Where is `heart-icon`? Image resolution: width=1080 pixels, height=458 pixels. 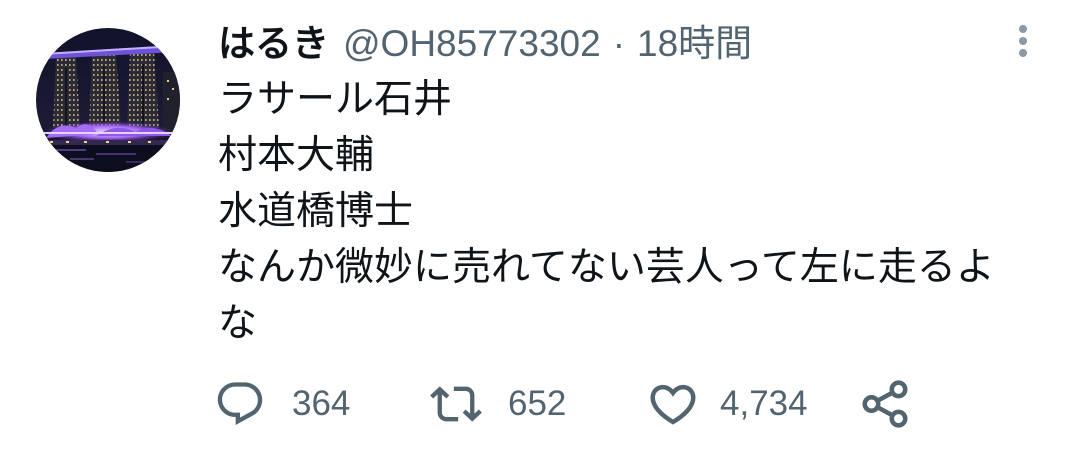 heart-icon is located at coordinates (673, 404).